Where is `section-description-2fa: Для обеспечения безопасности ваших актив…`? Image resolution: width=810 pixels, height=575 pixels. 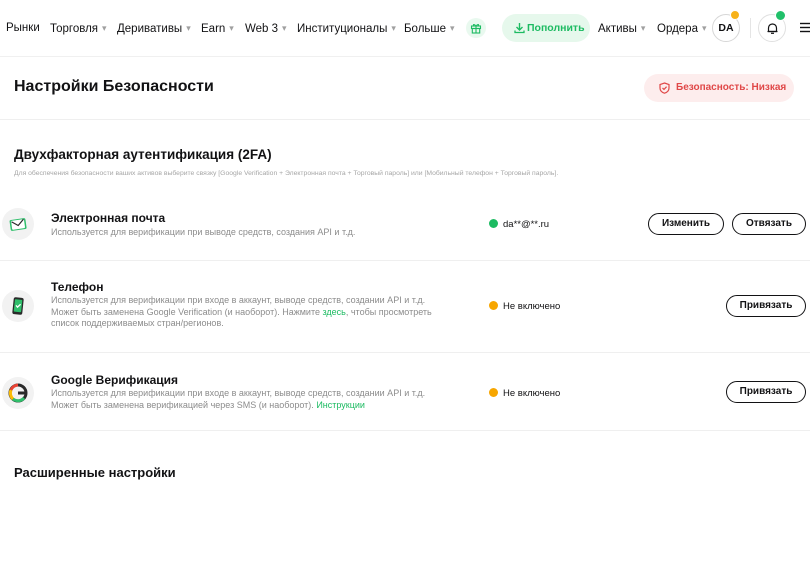
section-description-2fa: Для обеспечения безопасности ваших актив… is located at coordinates (286, 173).